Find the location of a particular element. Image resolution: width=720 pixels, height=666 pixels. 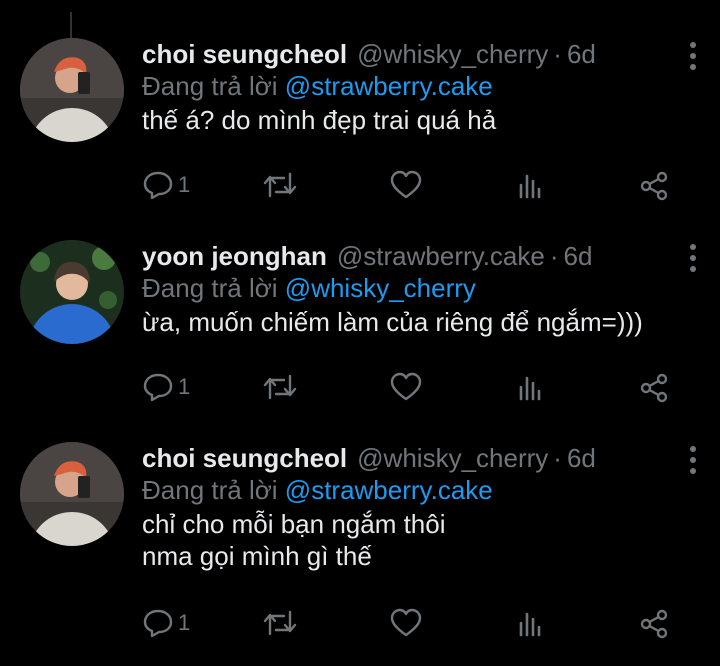

tweet-text: ừa, muốn chiếm làm của riêng để ngắm=))) is located at coordinates (421, 322).